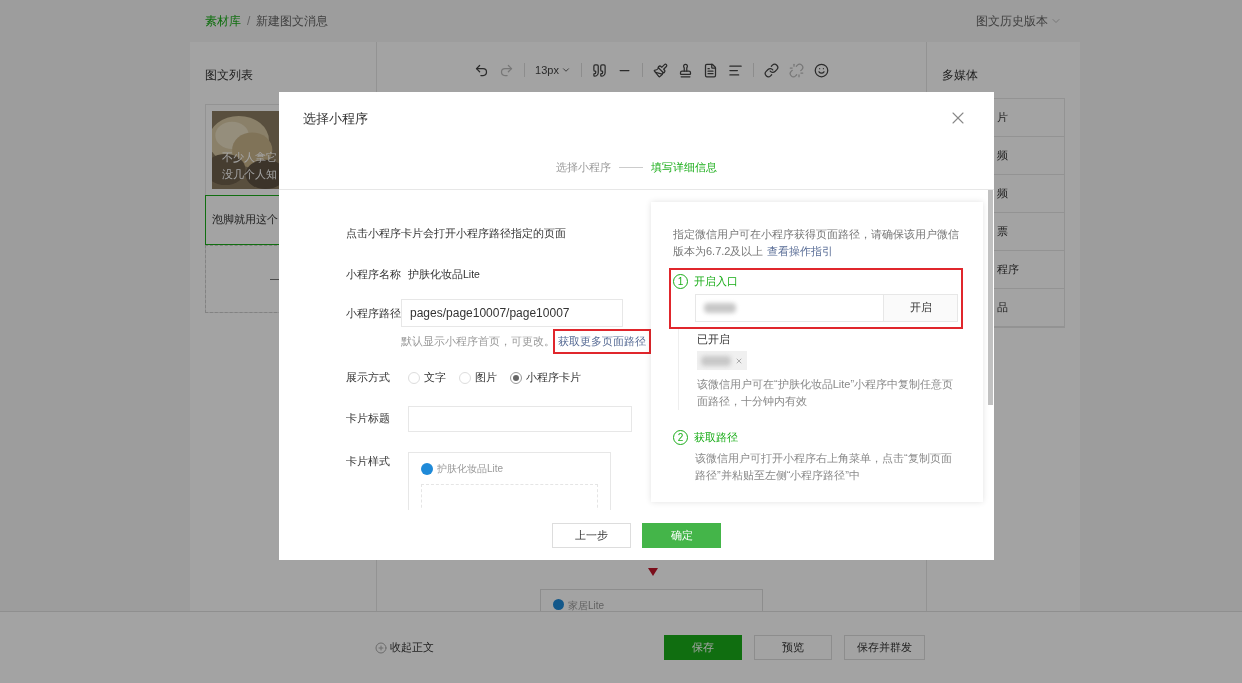 Image resolution: width=1242 pixels, height=683 pixels. I want to click on step-note: 该微信用户可打开小程序右上角菜单，点击“复制页面路径”并粘贴至左侧“小程序路径”中, so click(824, 466).